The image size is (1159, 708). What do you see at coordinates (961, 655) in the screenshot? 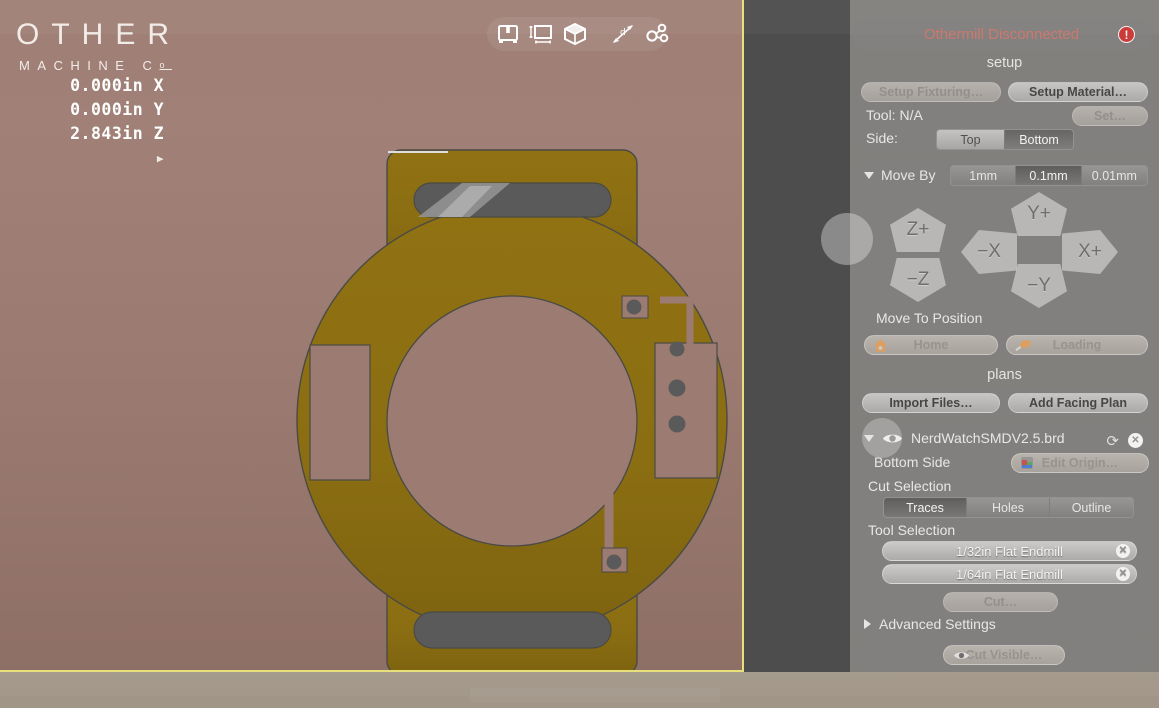
I see `cut-visible-eye-icon` at bounding box center [961, 655].